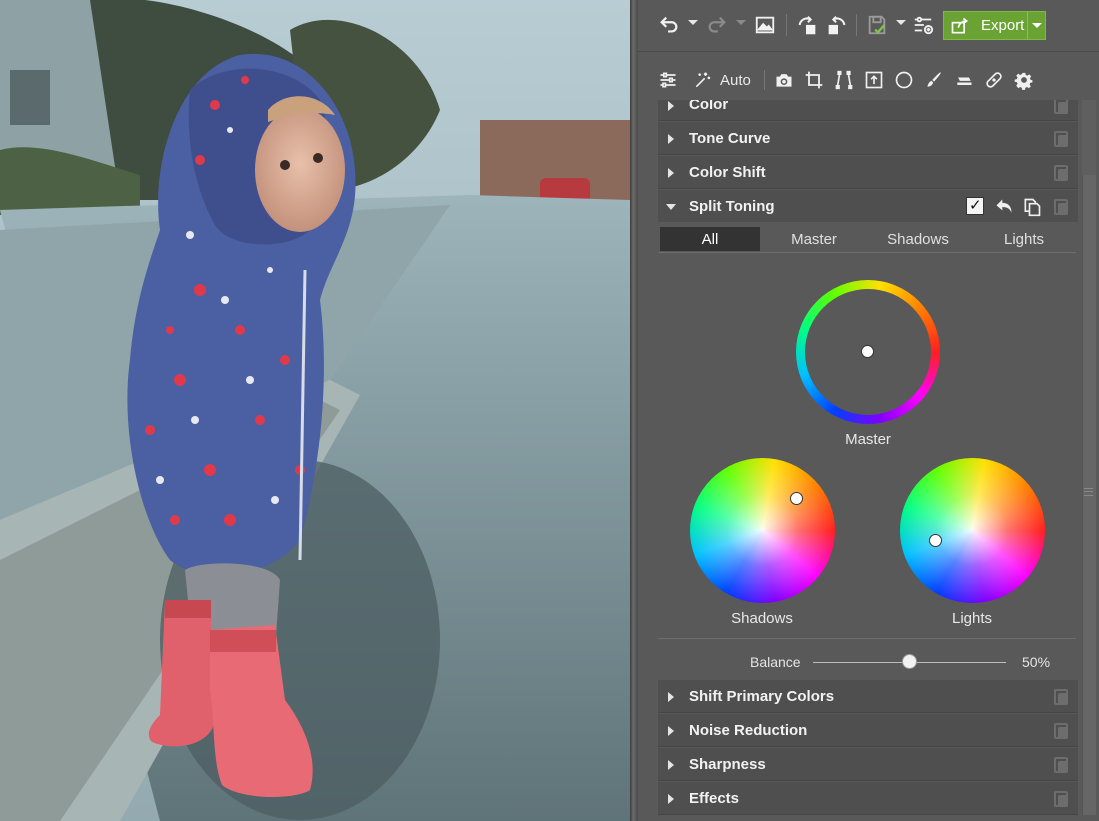  What do you see at coordinates (796, 498) in the screenshot?
I see `shadows-handle` at bounding box center [796, 498].